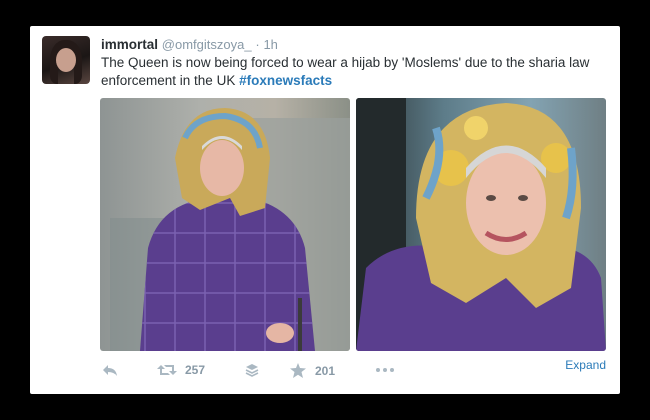  Describe the element at coordinates (66, 60) in the screenshot. I see `avatar` at that location.